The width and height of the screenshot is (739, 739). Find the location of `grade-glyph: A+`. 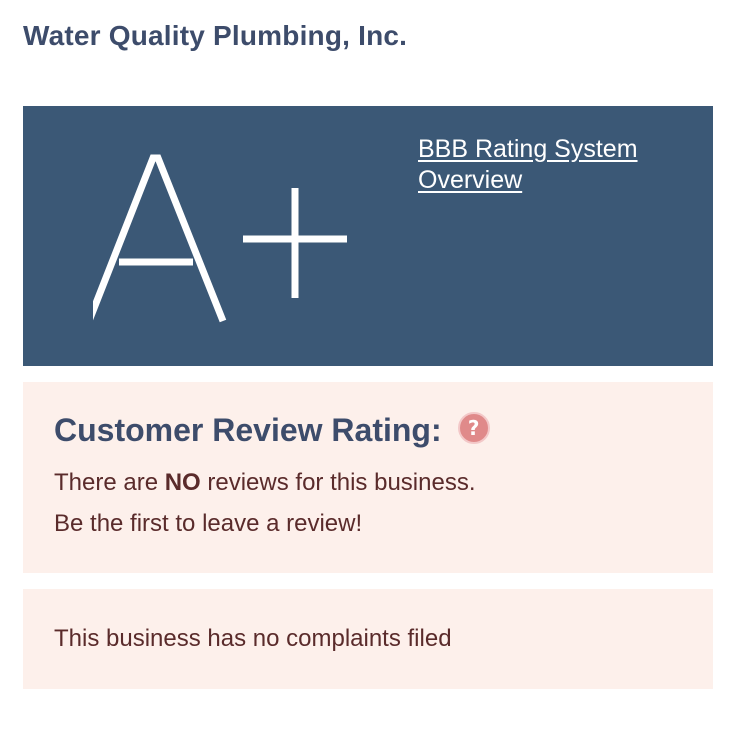

grade-glyph: A+ is located at coordinates (220, 238).